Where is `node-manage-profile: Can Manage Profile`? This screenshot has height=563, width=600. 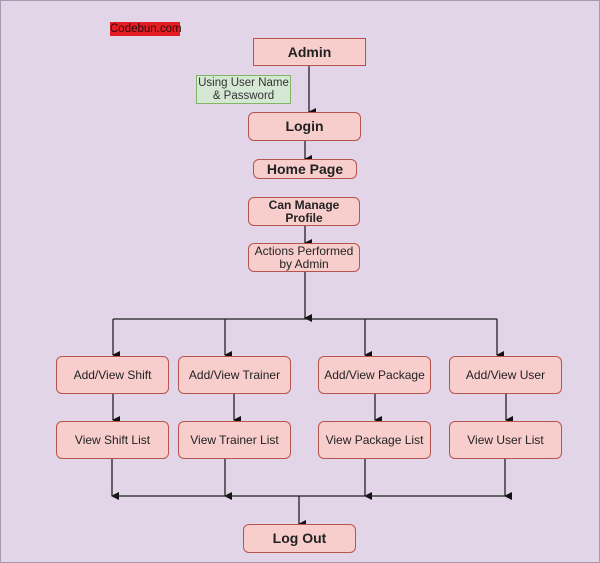 node-manage-profile: Can Manage Profile is located at coordinates (304, 211).